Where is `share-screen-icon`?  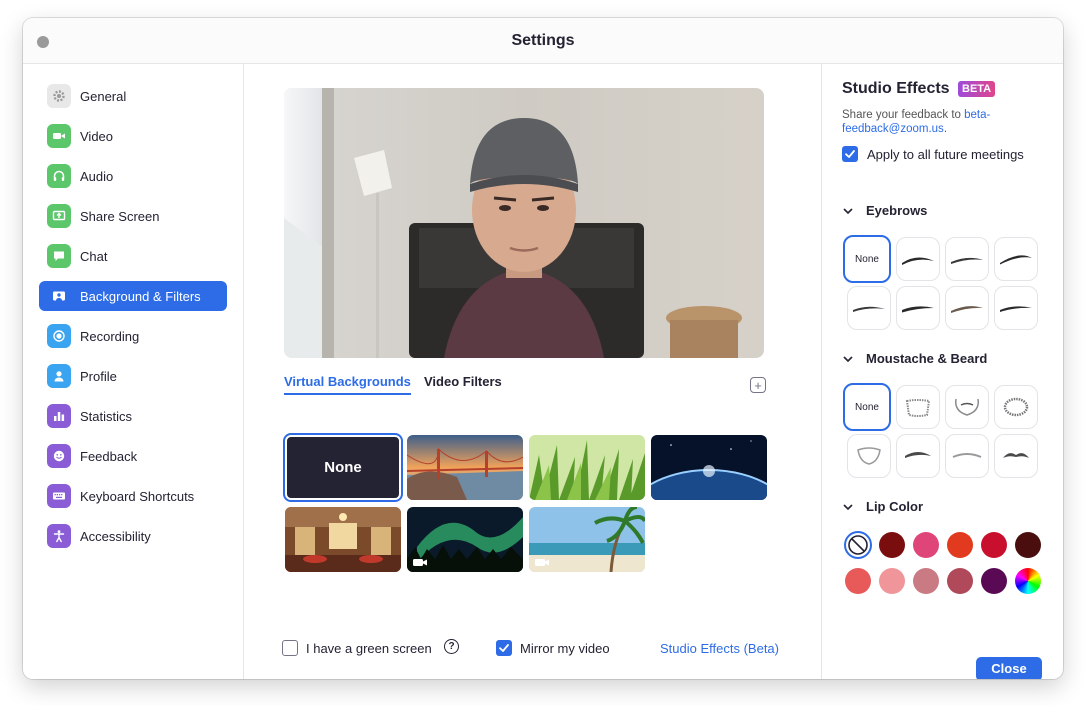 share-screen-icon is located at coordinates (59, 216).